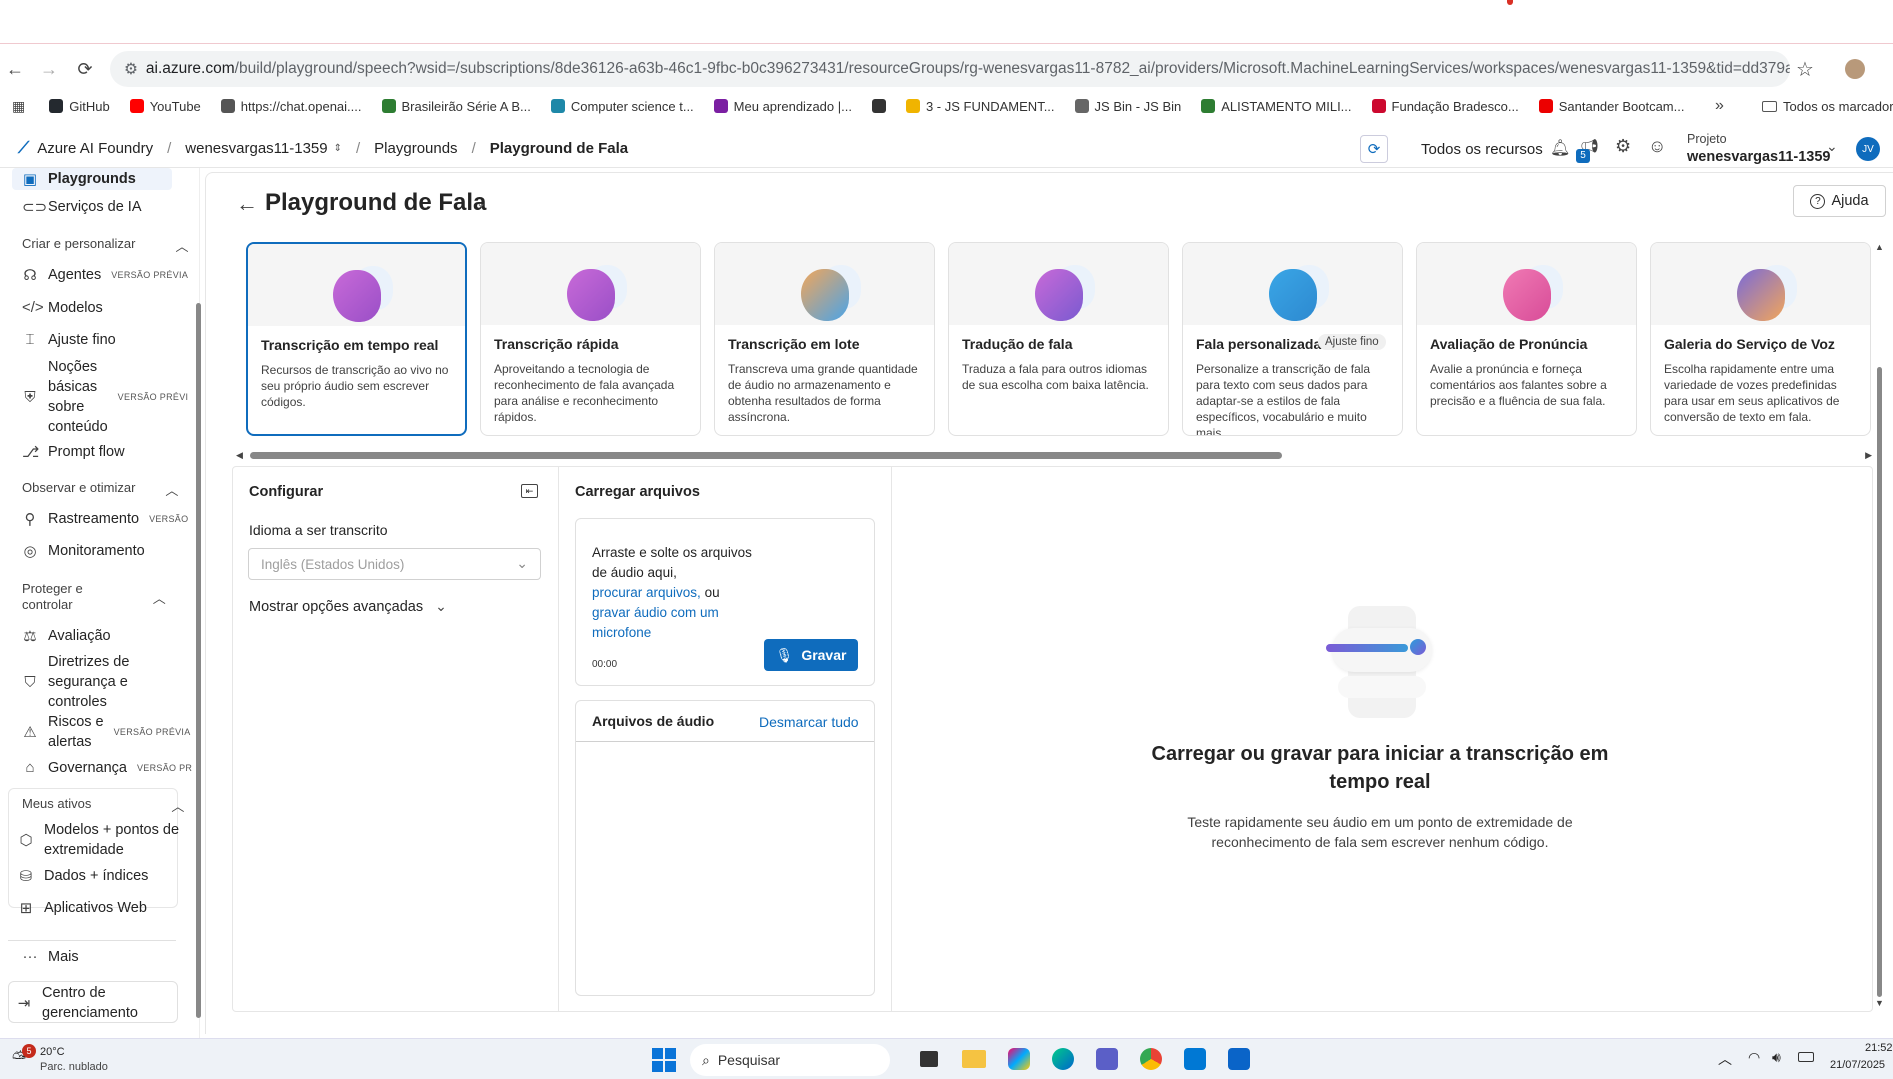 This screenshot has width=1893, height=1079. I want to click on all-resources-link: Todos os recursos, so click(1482, 149).